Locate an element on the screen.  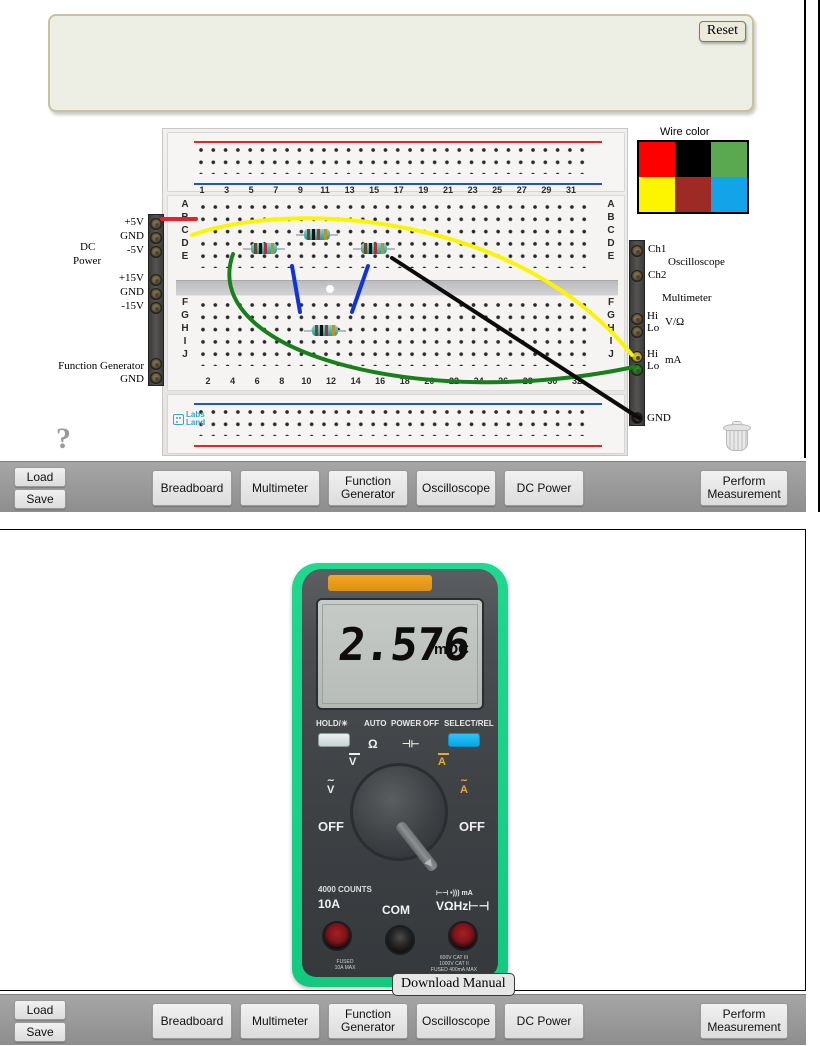
label-ma-lo: Lo is located at coordinates (653, 366).